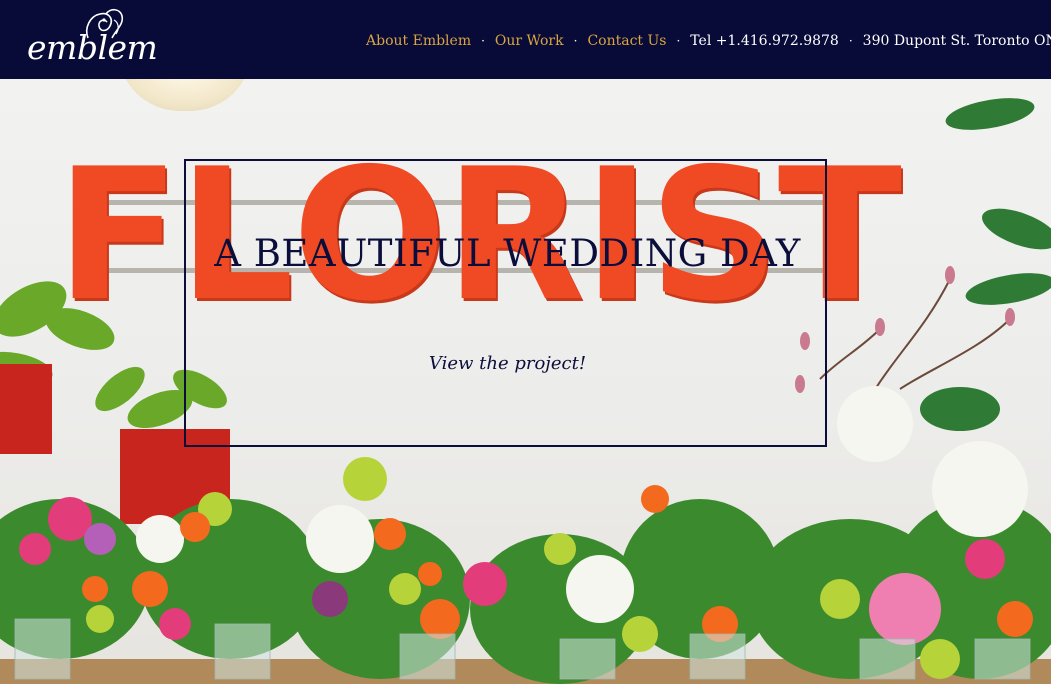 This screenshot has height=684, width=1051. Describe the element at coordinates (529, 41) in the screenshot. I see `nav-our-work: Our Work` at that location.